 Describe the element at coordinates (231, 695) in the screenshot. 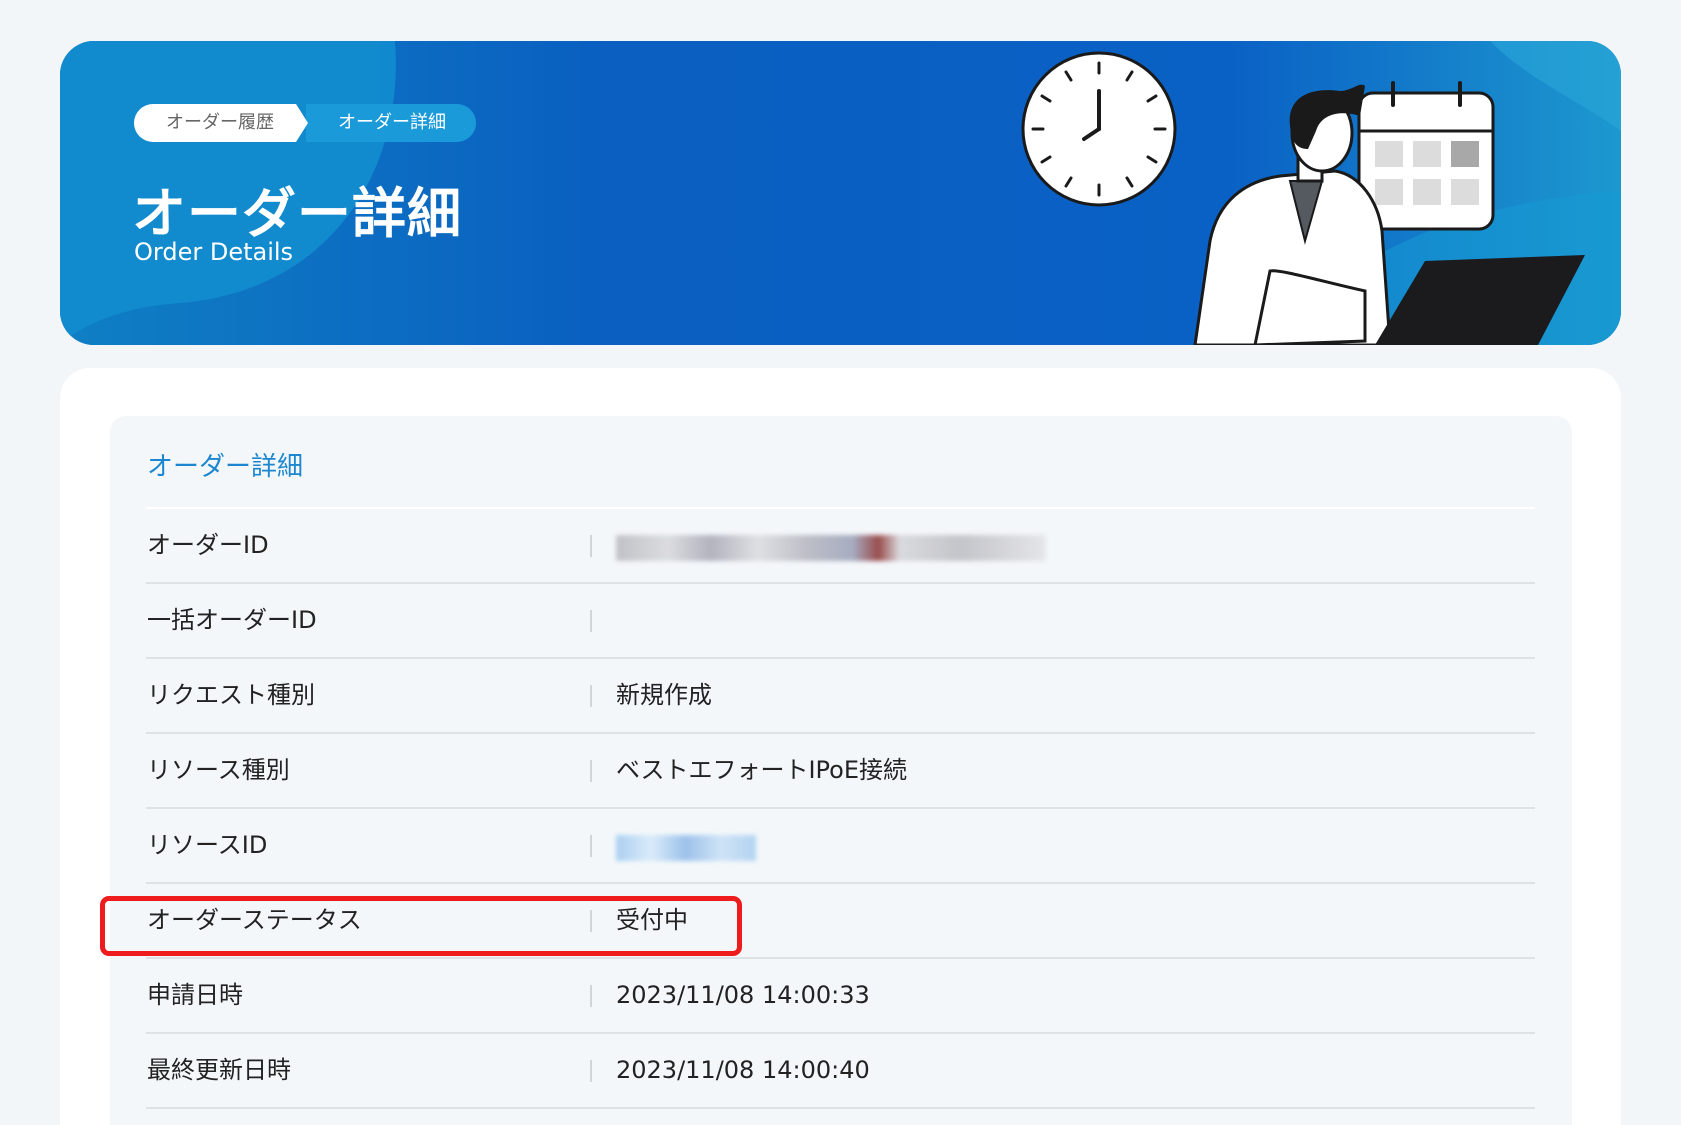

I see `detail-label: リクエスト種別` at that location.